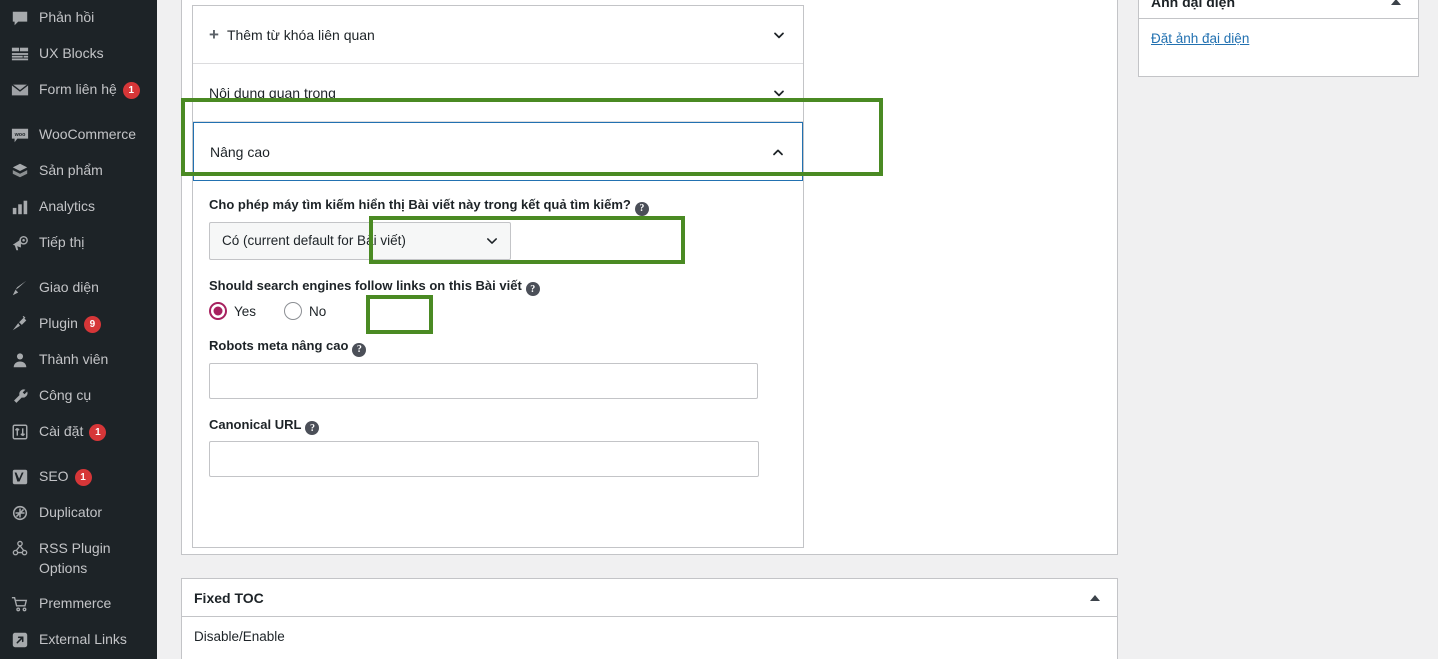 This screenshot has height=659, width=1438. What do you see at coordinates (272, 92) in the screenshot?
I see `section-cornerstone-content-title: Nội dung quan trọng` at bounding box center [272, 92].